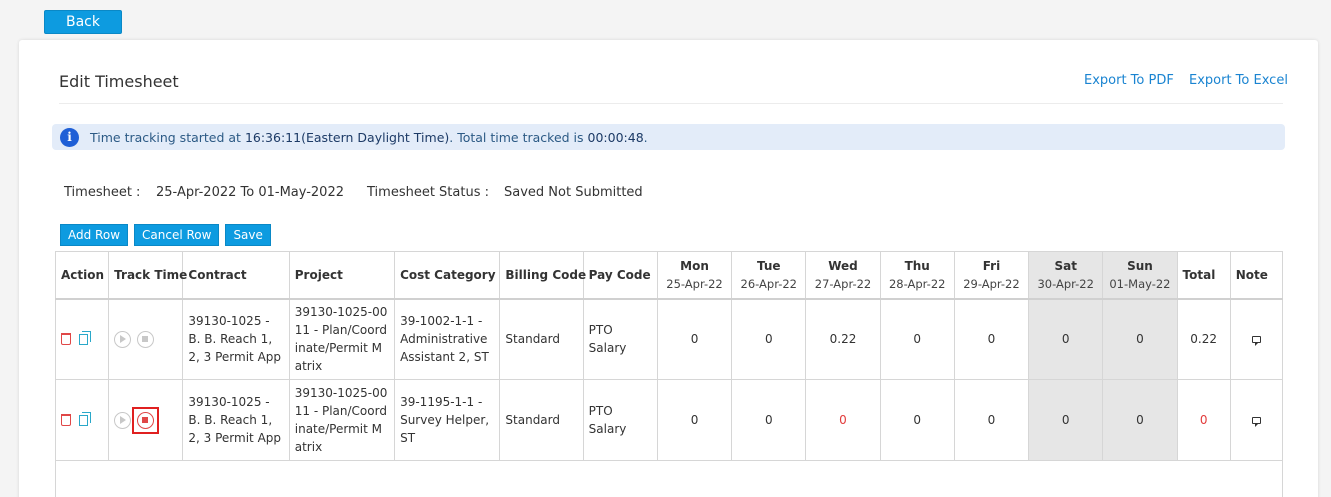 This screenshot has width=1331, height=497. Describe the element at coordinates (1066, 275) in the screenshot. I see `col-day-weekend: Sat 30-Apr-22` at that location.